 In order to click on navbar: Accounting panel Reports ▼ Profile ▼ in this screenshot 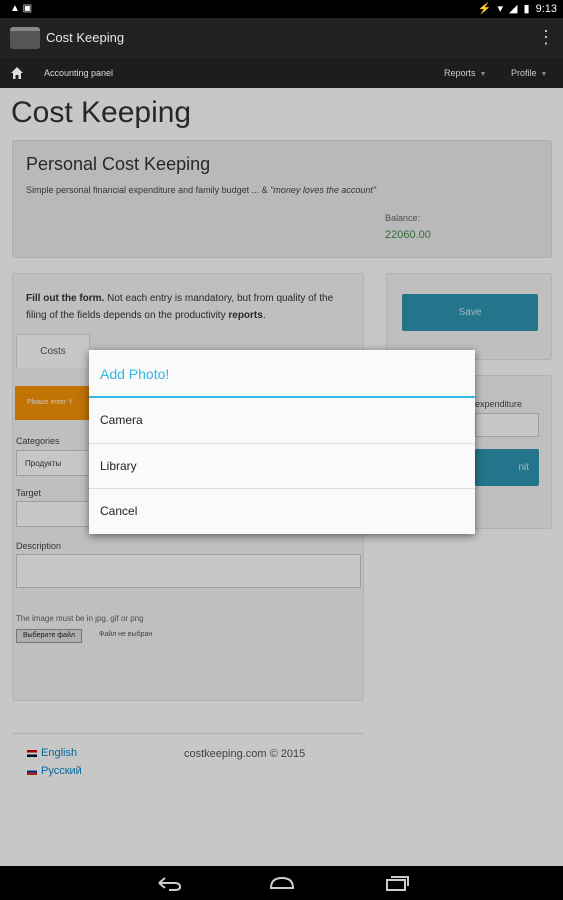, I will do `click(281, 73)`.